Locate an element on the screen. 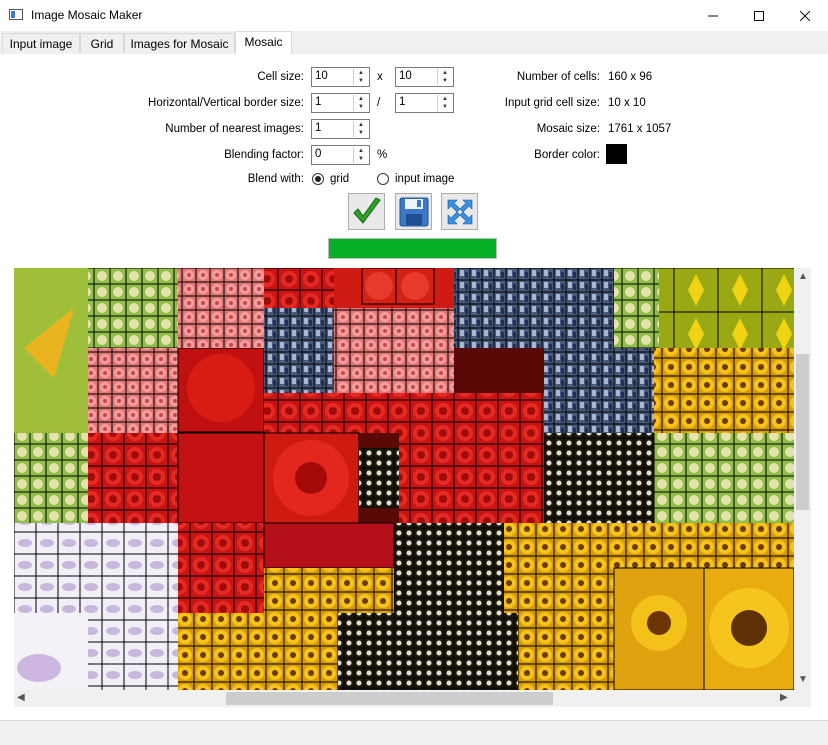  grid-cell-label: Input grid cell size: is located at coordinates (552, 103).